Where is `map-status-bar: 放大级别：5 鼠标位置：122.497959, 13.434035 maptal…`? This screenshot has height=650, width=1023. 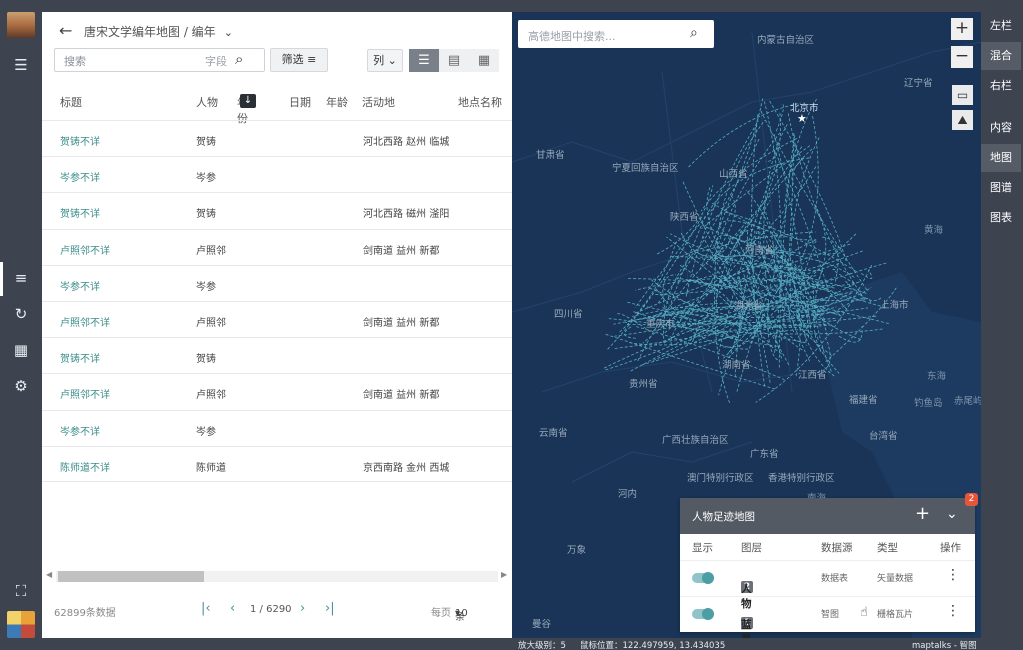 map-status-bar: 放大级别：5 鼠标位置：122.497959, 13.434035 maptal… is located at coordinates (746, 644).